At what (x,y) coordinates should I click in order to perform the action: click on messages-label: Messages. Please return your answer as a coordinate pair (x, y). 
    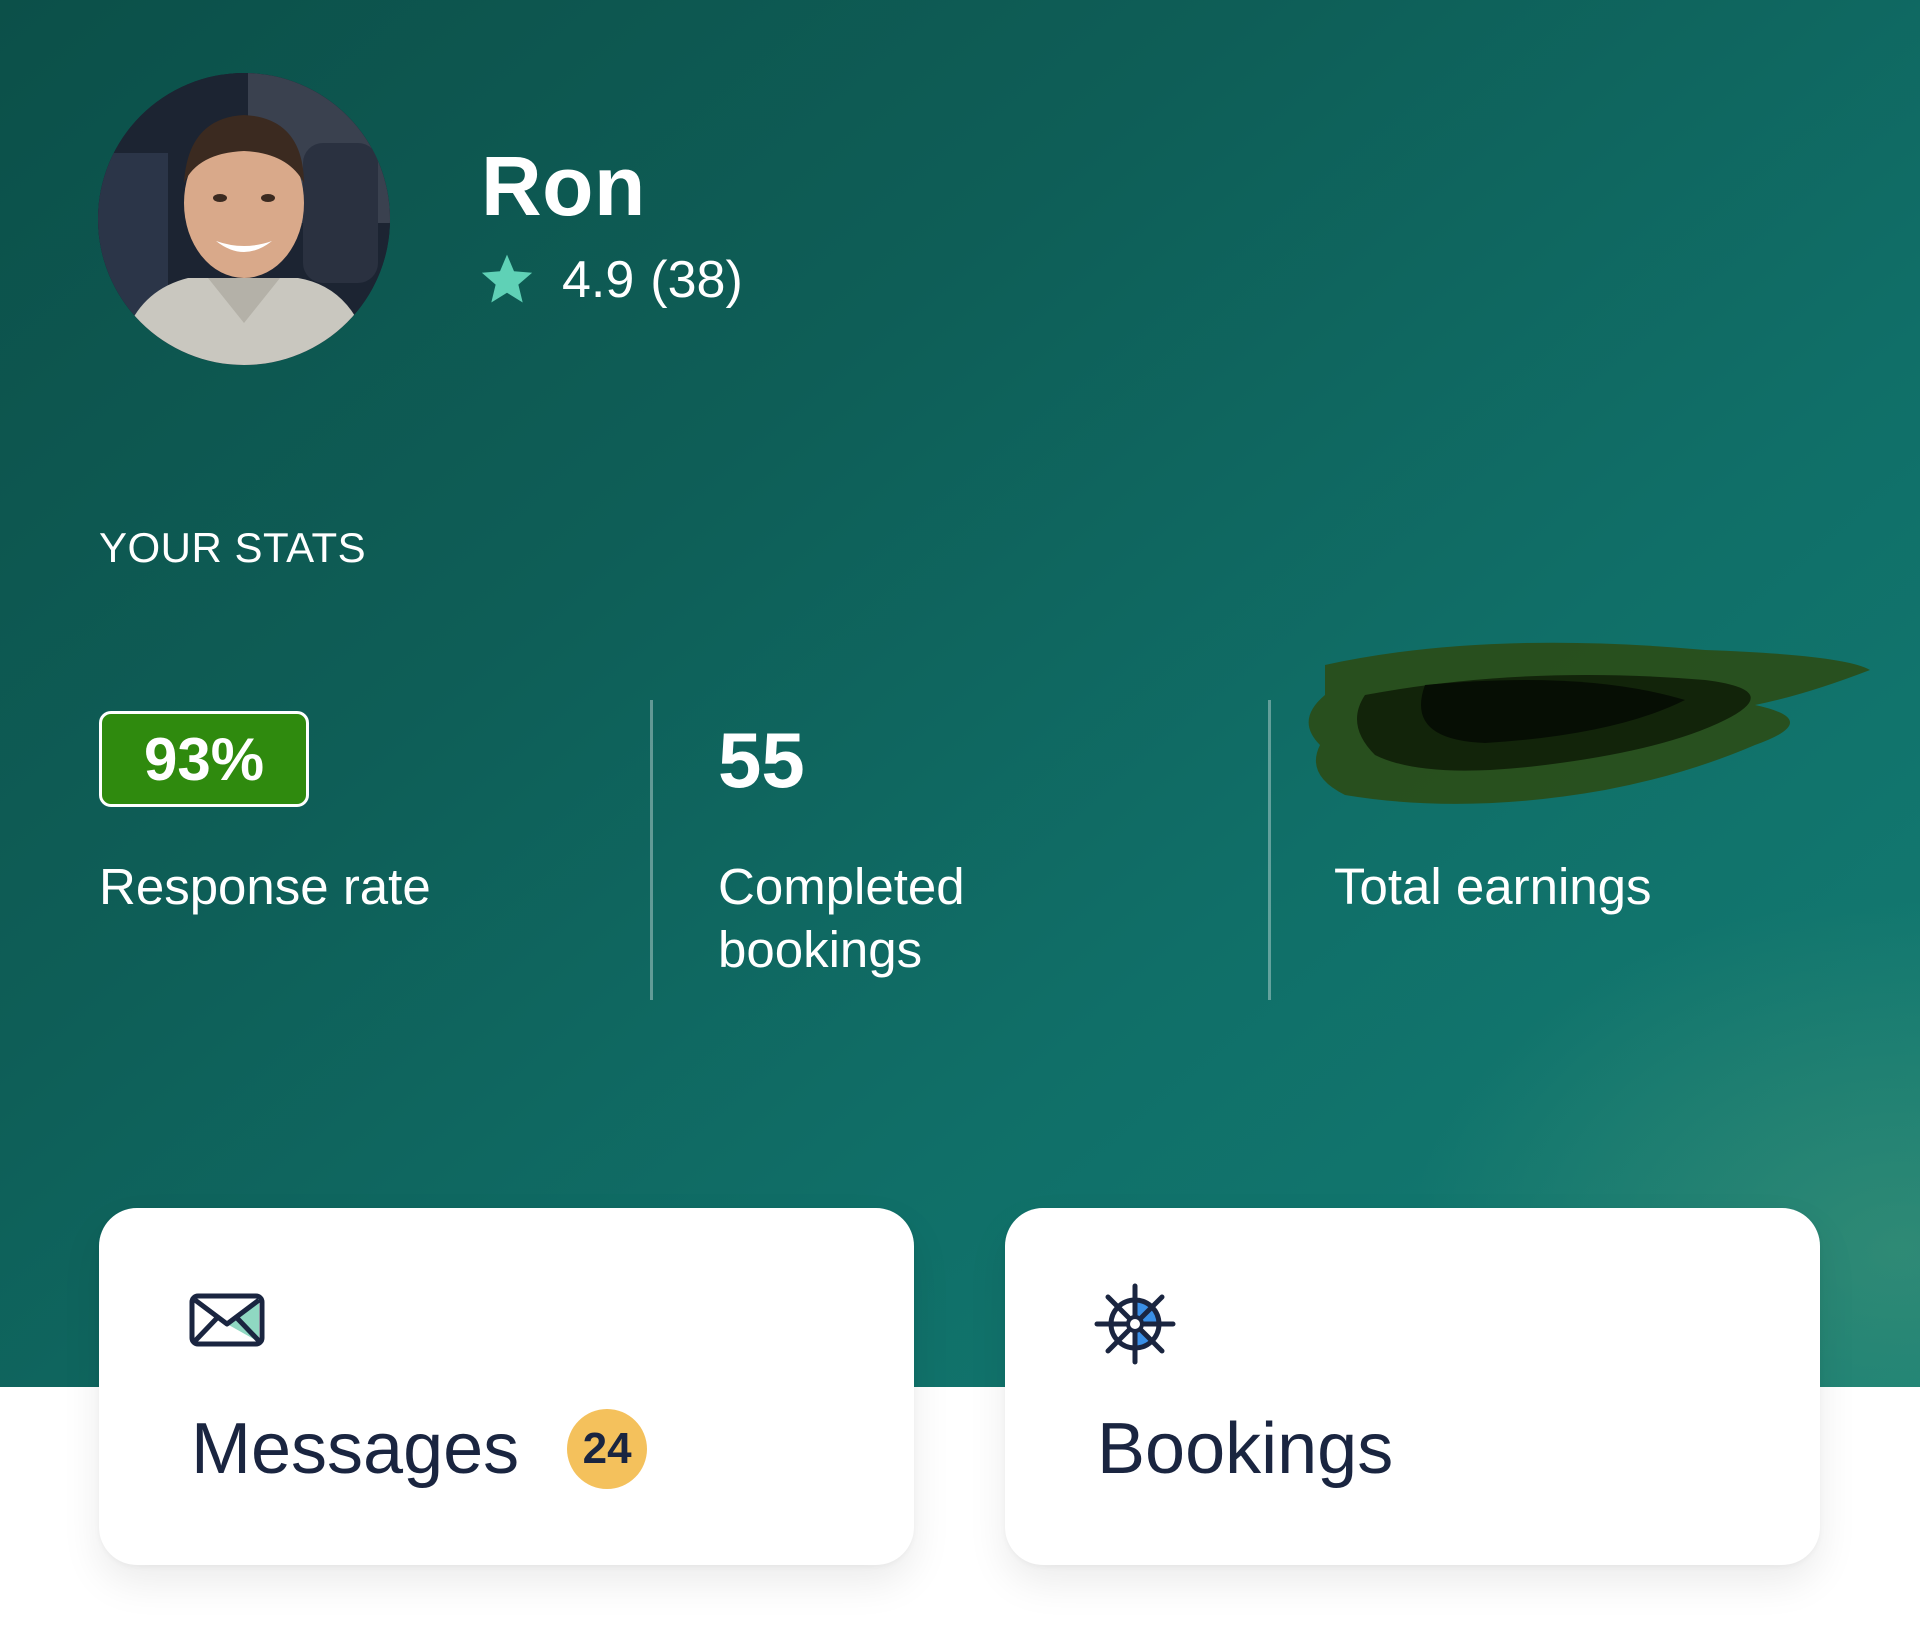
    Looking at the image, I should click on (355, 1449).